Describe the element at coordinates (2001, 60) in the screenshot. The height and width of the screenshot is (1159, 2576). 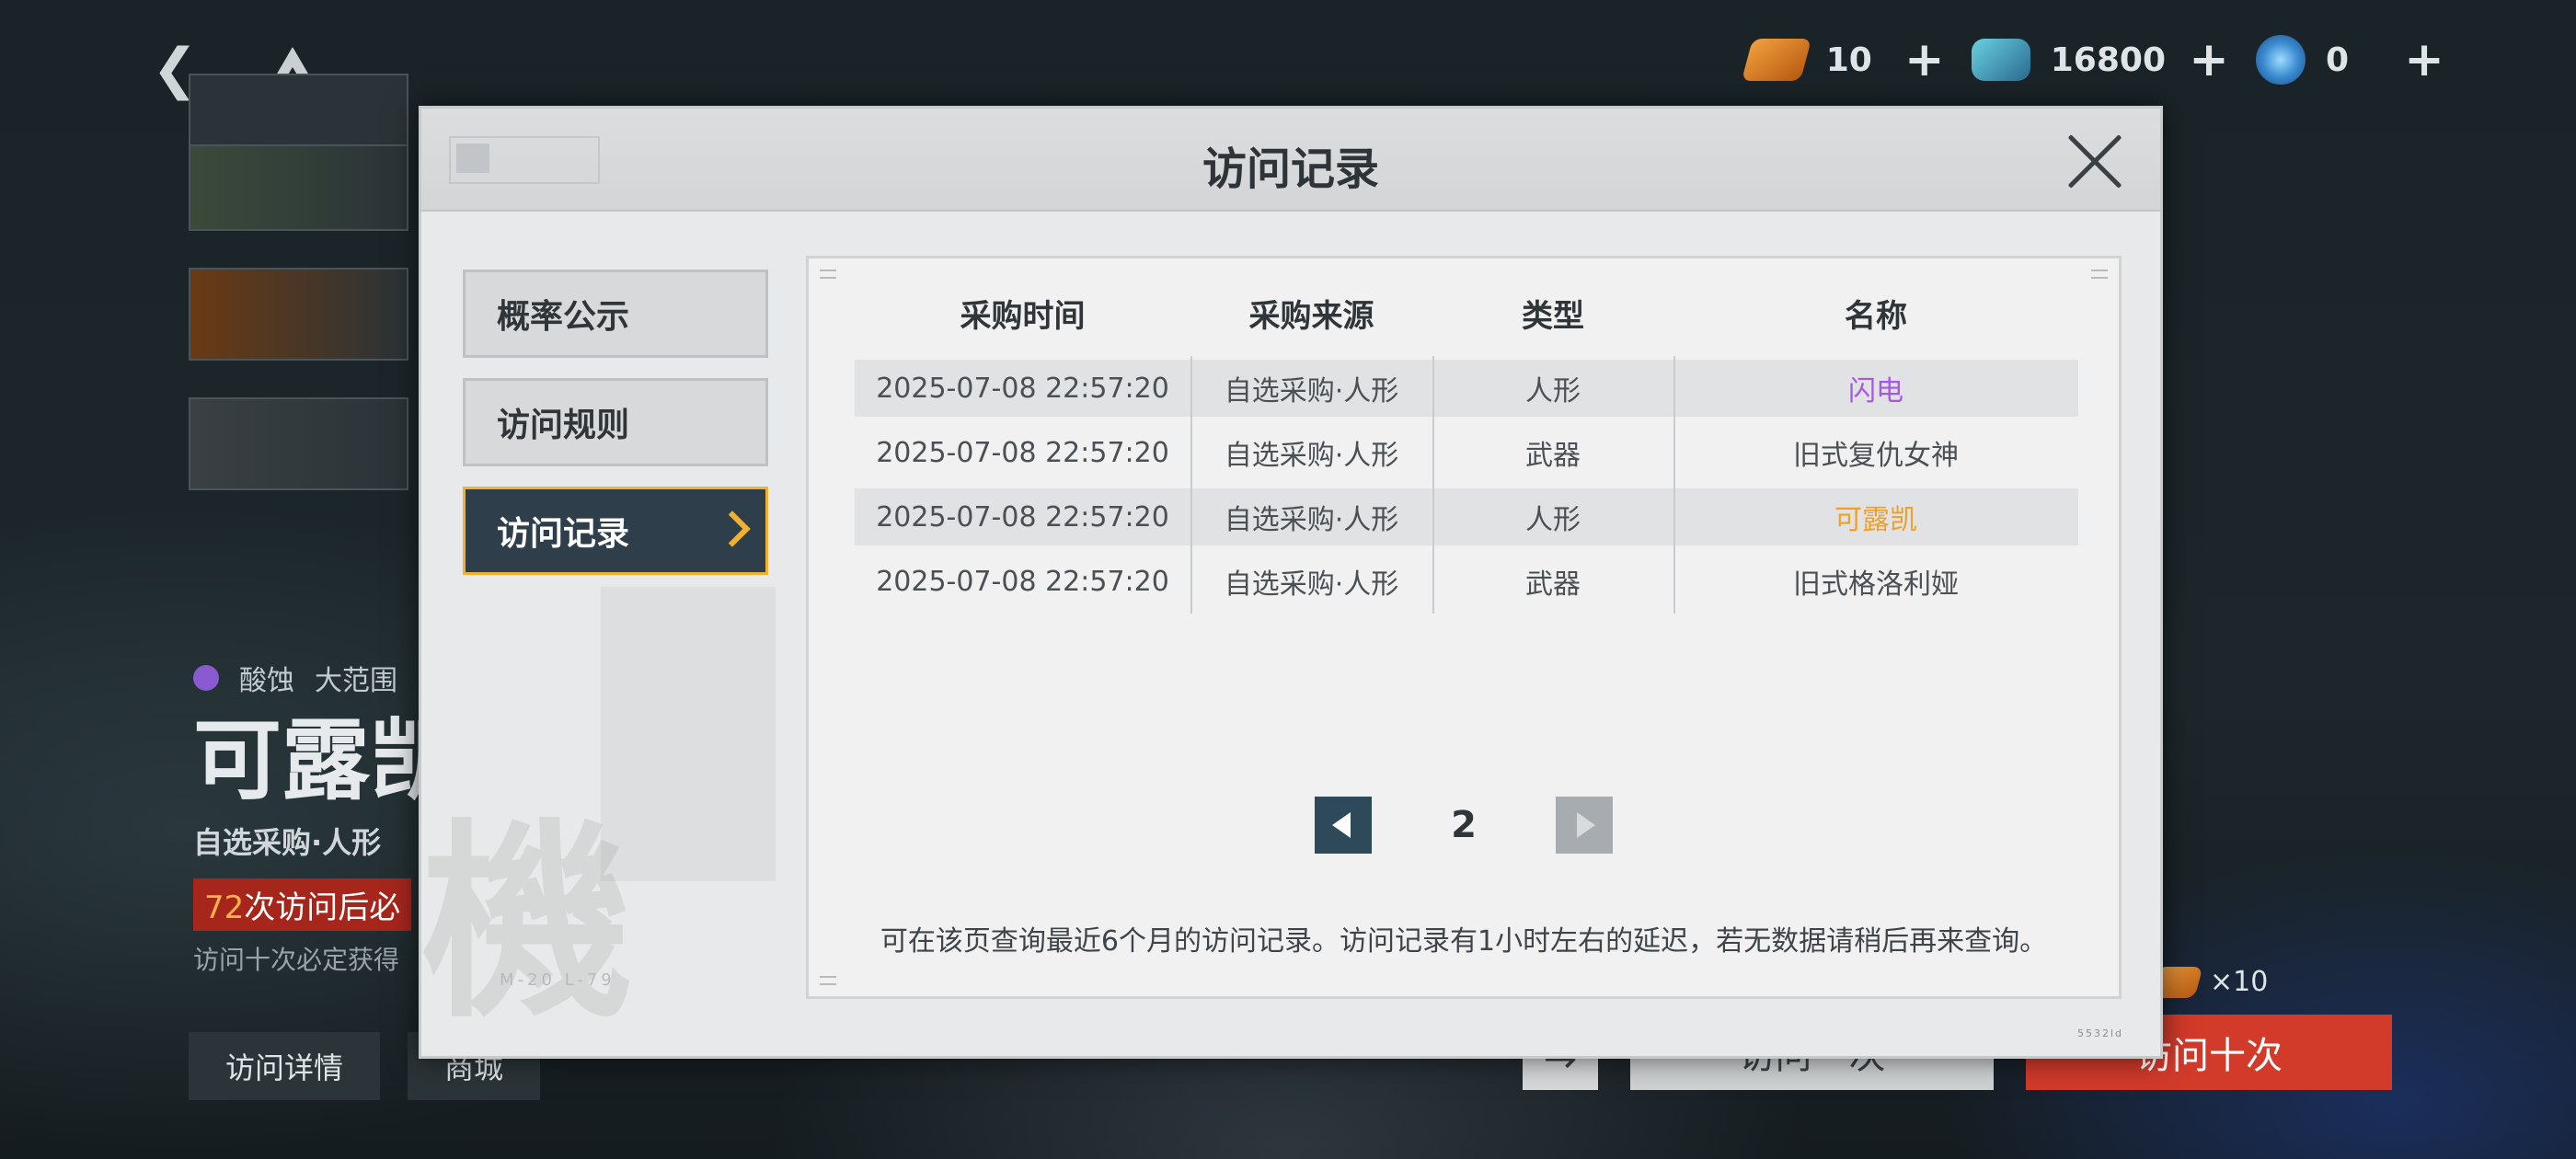
I see `crystal-icon` at that location.